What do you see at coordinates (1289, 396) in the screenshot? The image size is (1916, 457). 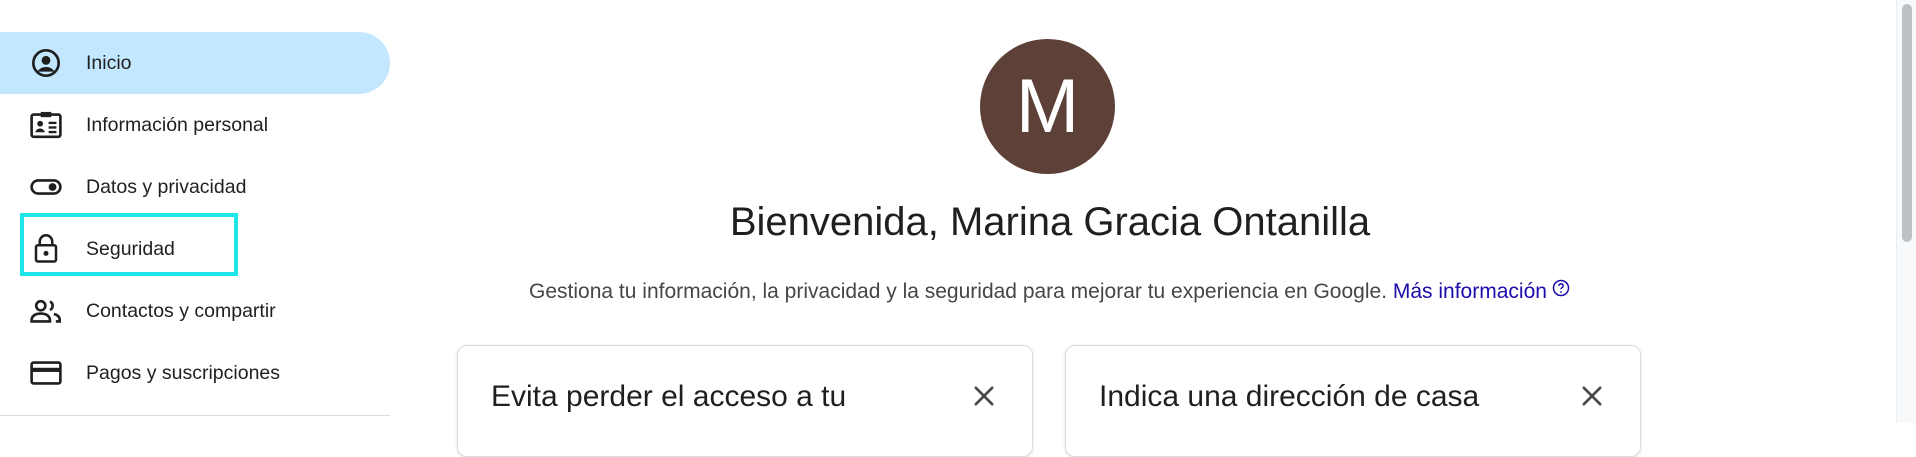 I see `card-title: Indica una dirección de casa` at bounding box center [1289, 396].